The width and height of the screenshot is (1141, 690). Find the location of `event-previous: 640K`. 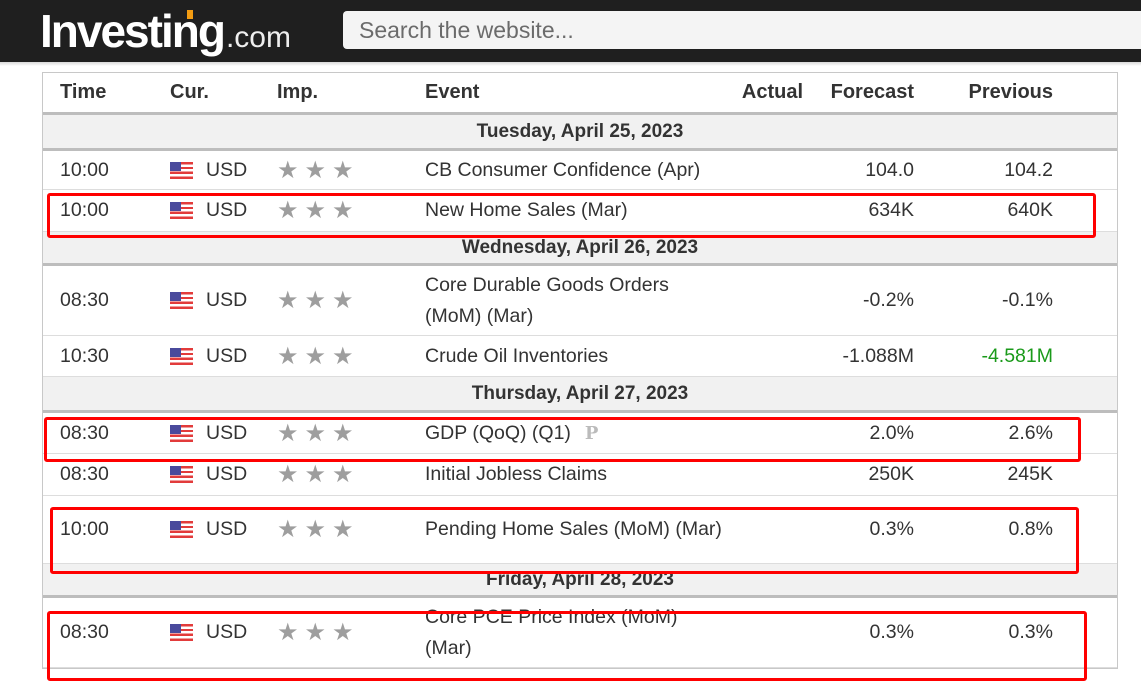

event-previous: 640K is located at coordinates (1030, 210).